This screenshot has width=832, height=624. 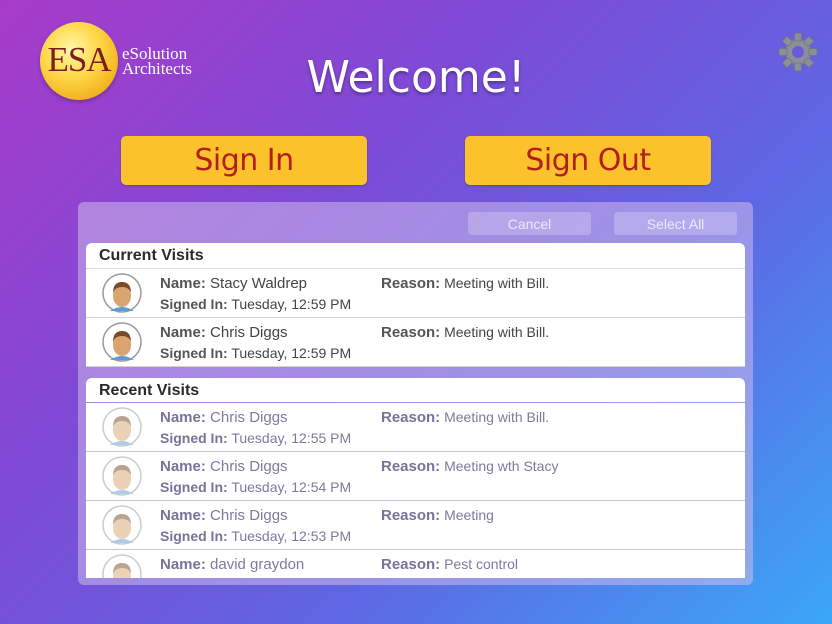 I want to click on visitor-name: Name: david graydon, so click(x=232, y=564).